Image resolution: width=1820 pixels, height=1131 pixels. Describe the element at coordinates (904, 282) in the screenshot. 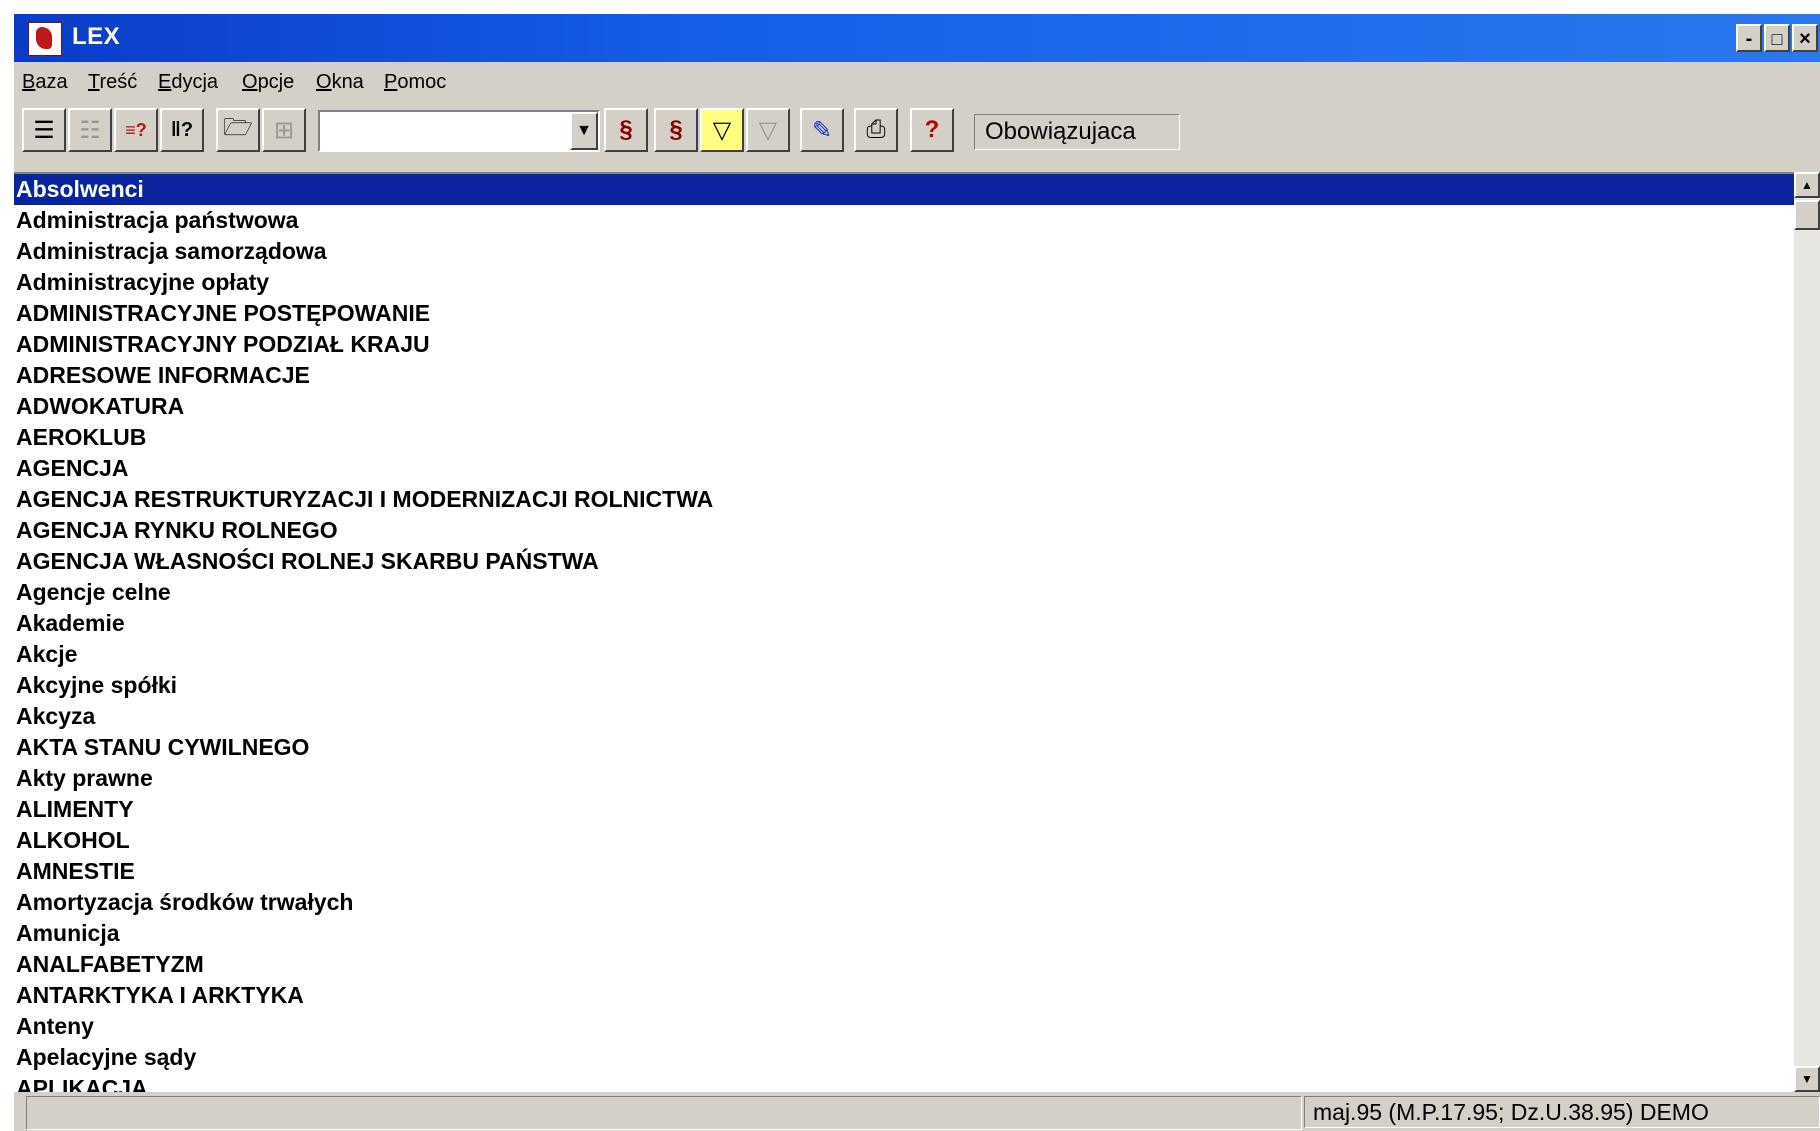

I see `list-item: Administracyjne opłaty` at that location.